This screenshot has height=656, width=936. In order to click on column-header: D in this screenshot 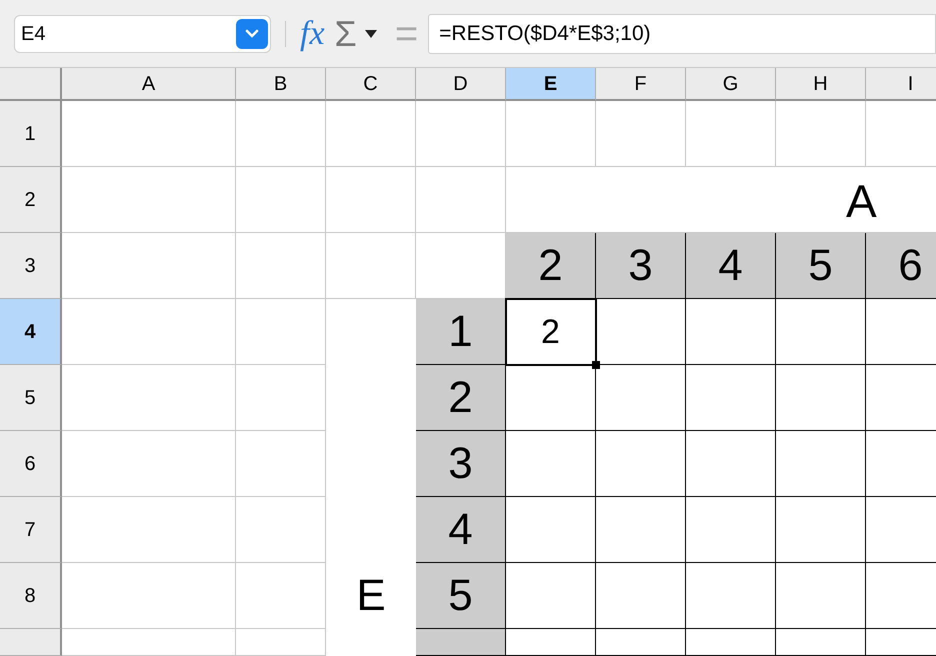, I will do `click(461, 84)`.